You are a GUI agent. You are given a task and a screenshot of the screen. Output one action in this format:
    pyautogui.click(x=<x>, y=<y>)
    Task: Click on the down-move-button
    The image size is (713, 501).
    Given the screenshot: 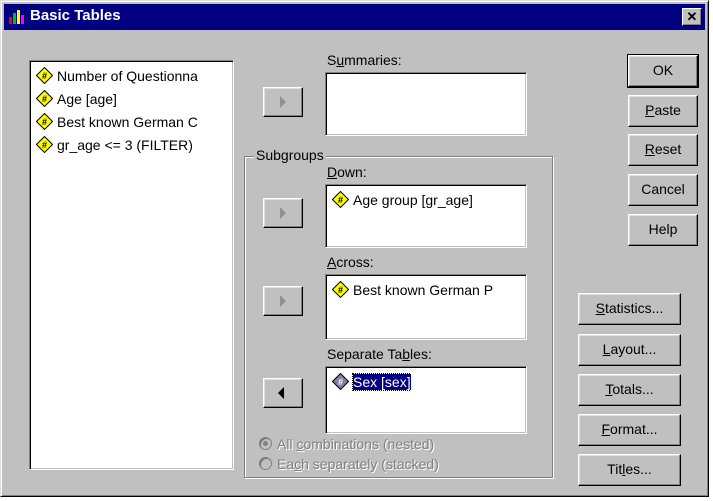 What is the action you would take?
    pyautogui.click(x=283, y=213)
    